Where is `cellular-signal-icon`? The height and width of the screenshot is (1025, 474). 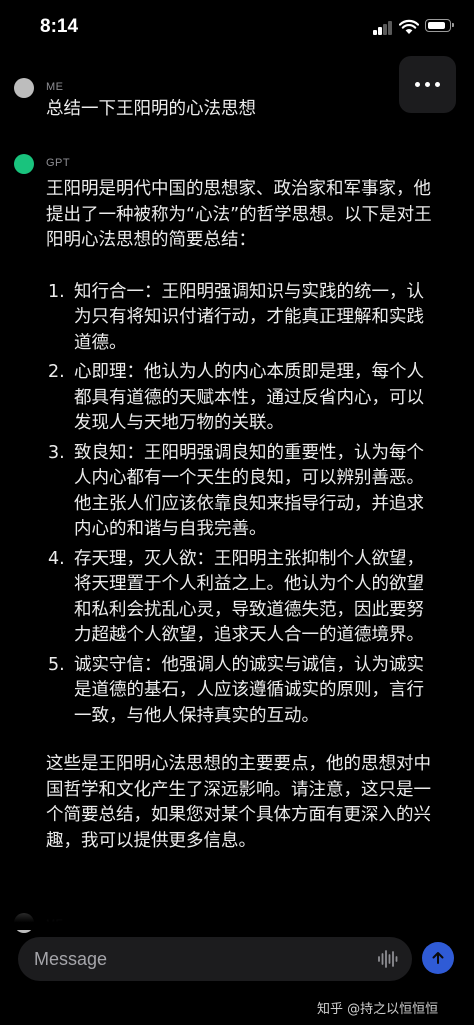
cellular-signal-icon is located at coordinates (383, 28).